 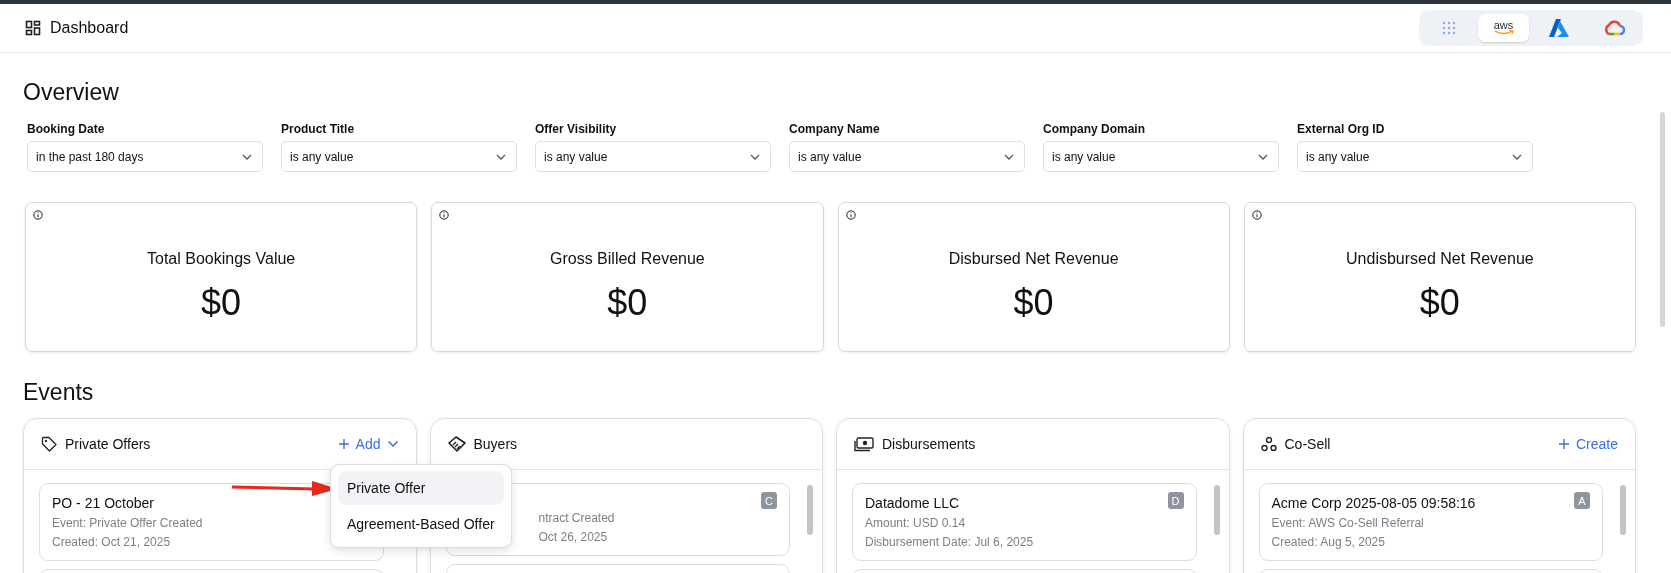 I want to click on filter-dropdown: in the past 180 days, so click(x=145, y=156).